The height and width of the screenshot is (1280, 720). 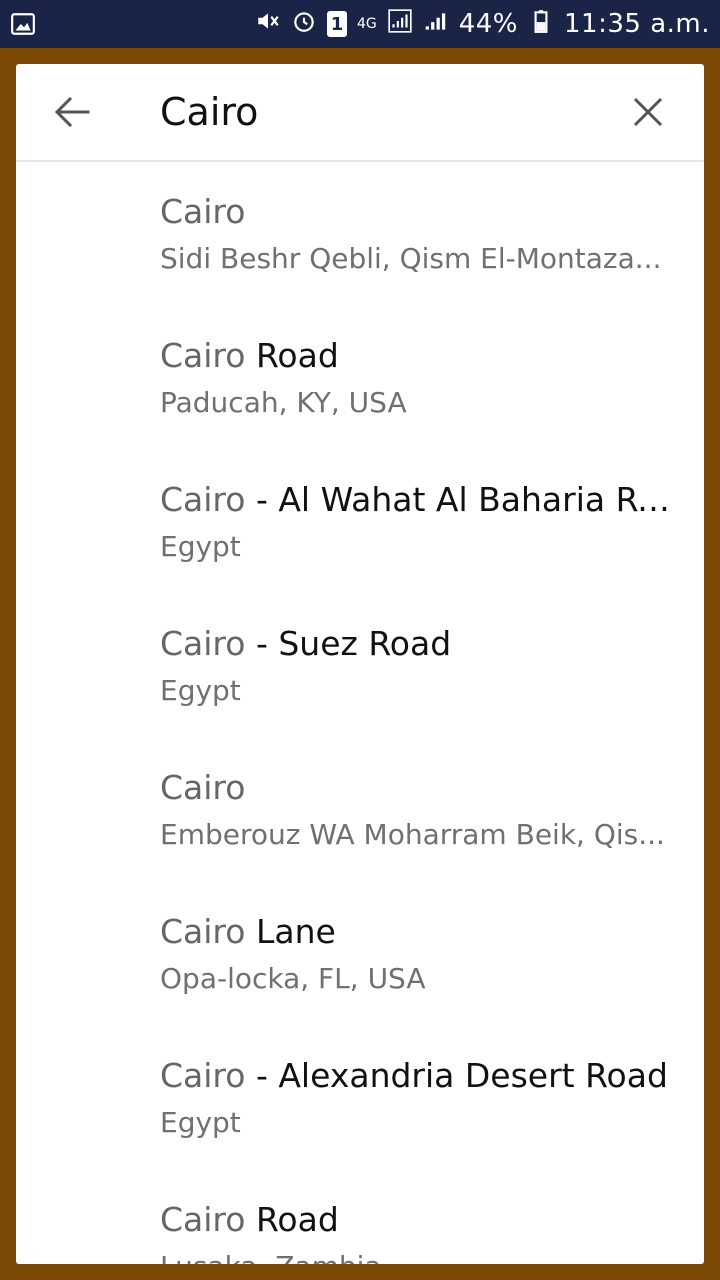 I want to click on result-title: Cairo - Suez Road, so click(x=420, y=643).